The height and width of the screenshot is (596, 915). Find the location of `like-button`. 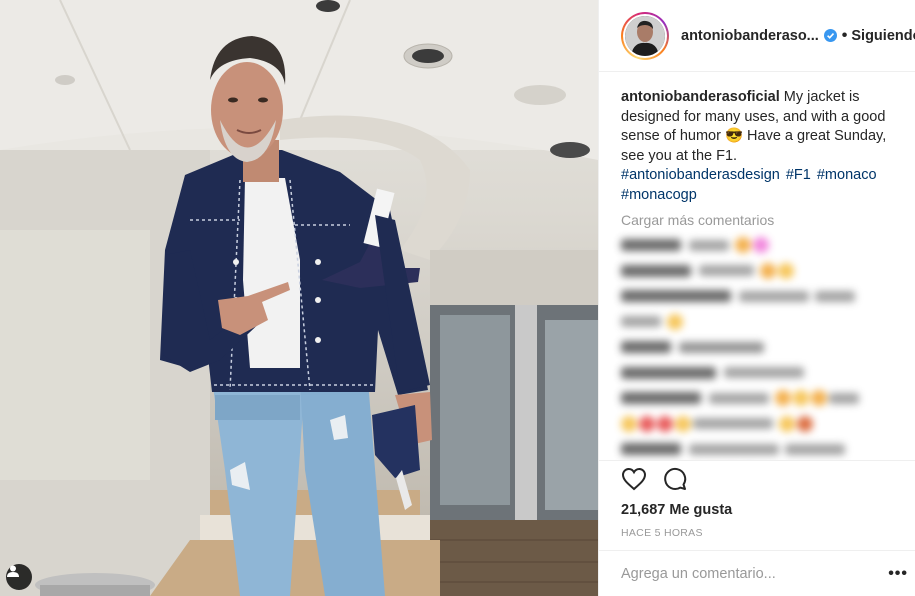

like-button is located at coordinates (634, 481).